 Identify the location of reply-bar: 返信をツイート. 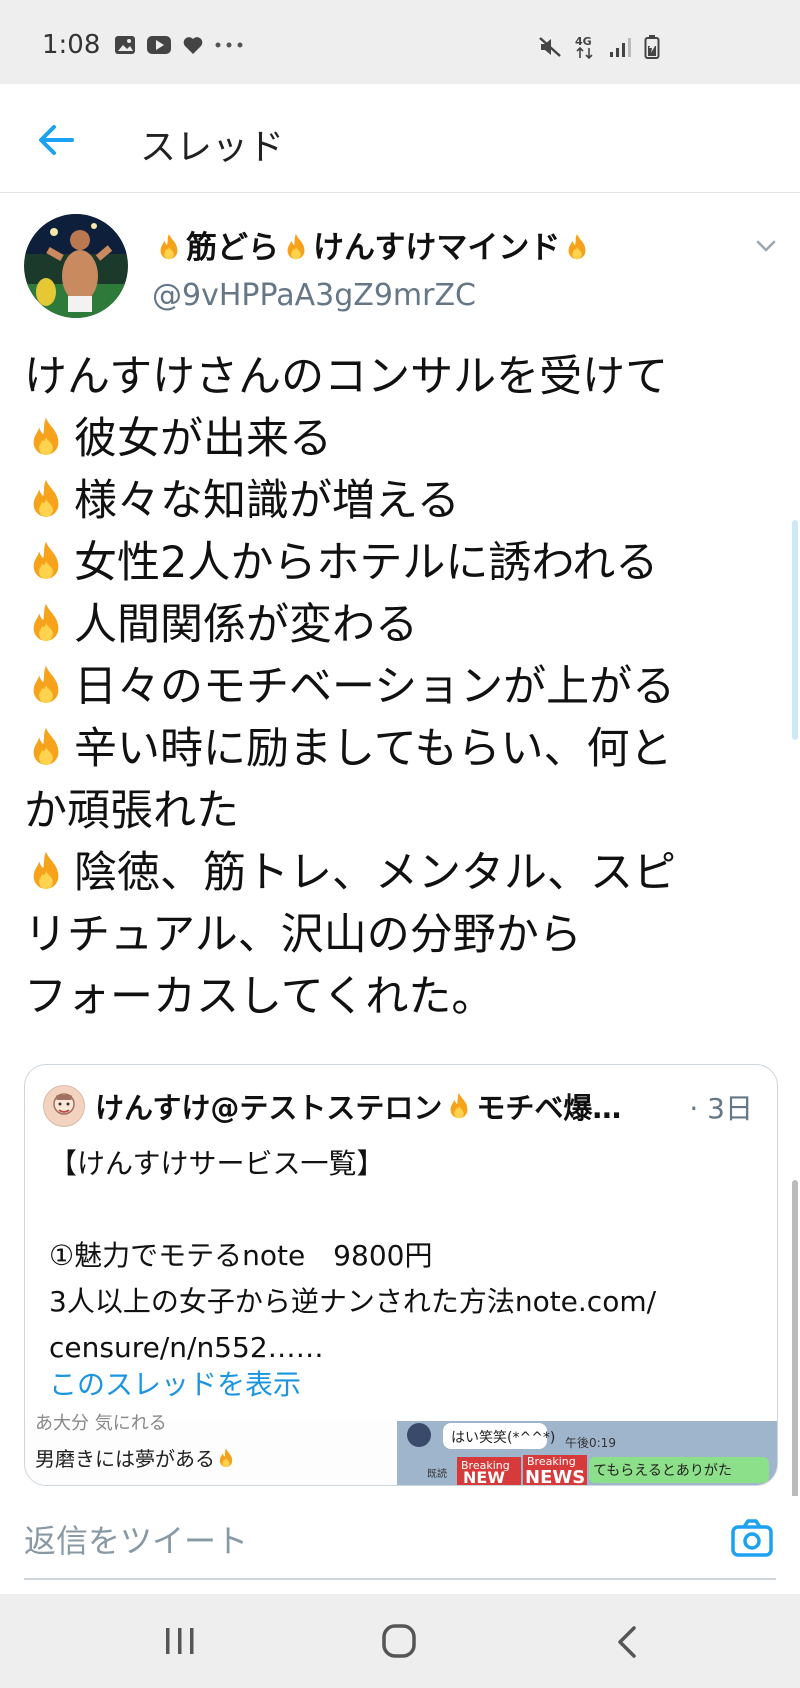
(400, 1542).